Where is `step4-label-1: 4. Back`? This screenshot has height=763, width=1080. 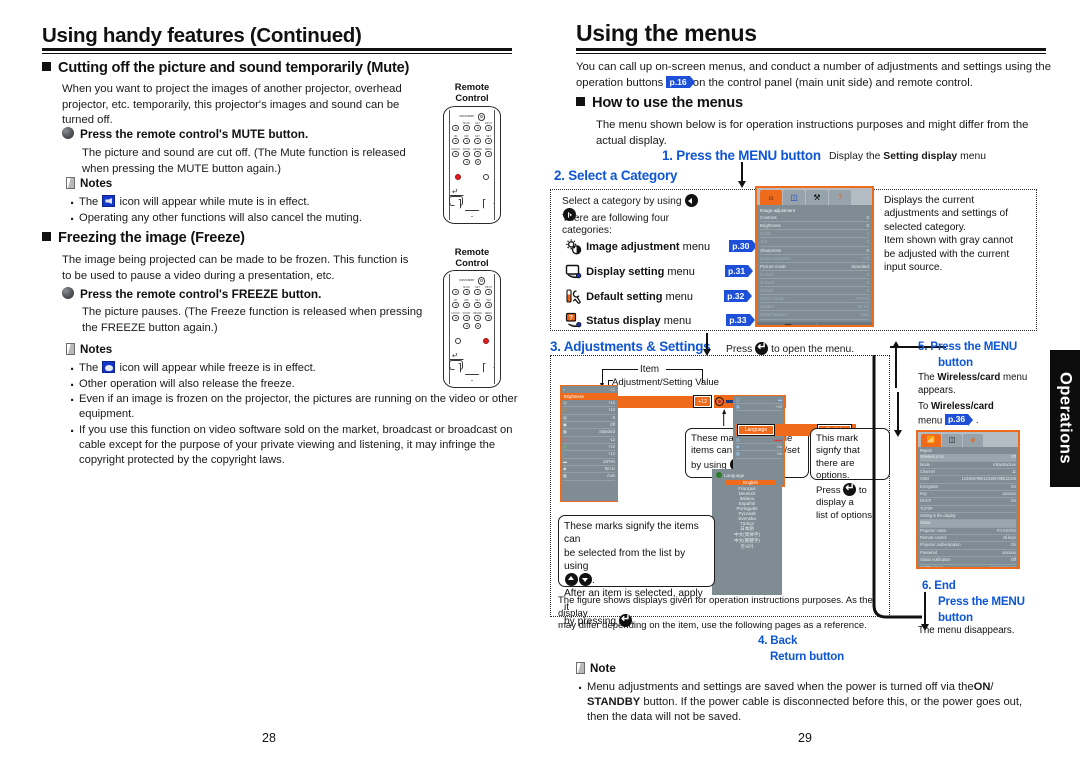
step4-label-1: 4. Back is located at coordinates (778, 640).